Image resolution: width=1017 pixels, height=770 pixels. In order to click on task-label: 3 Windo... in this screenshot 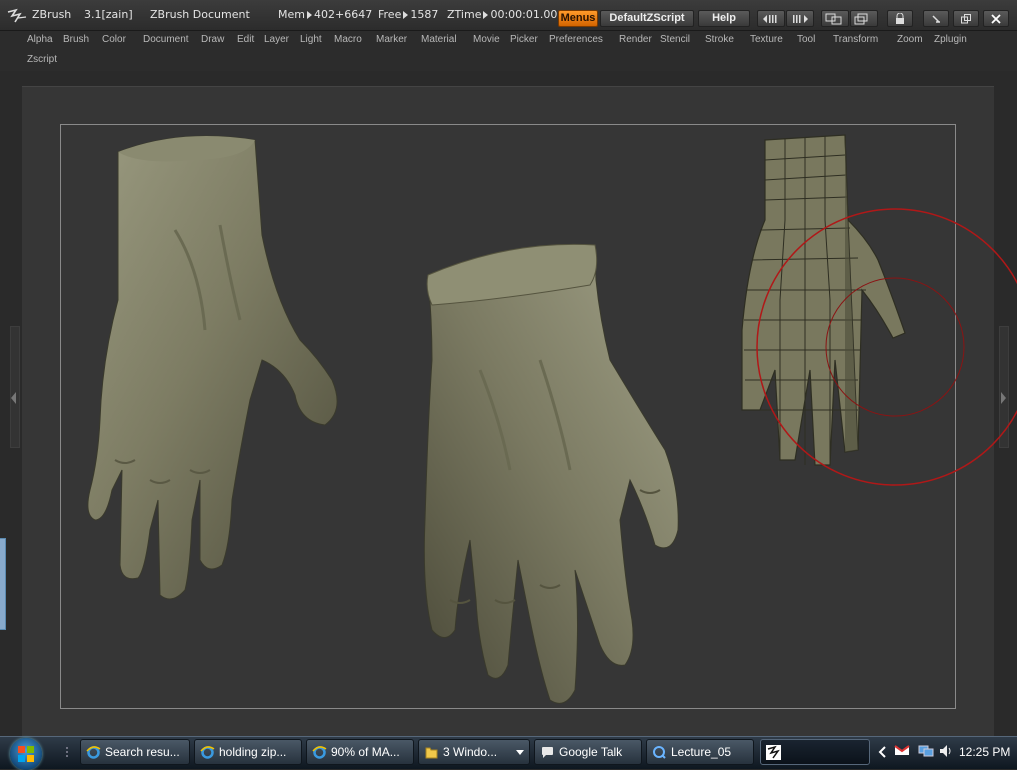, I will do `click(470, 752)`.